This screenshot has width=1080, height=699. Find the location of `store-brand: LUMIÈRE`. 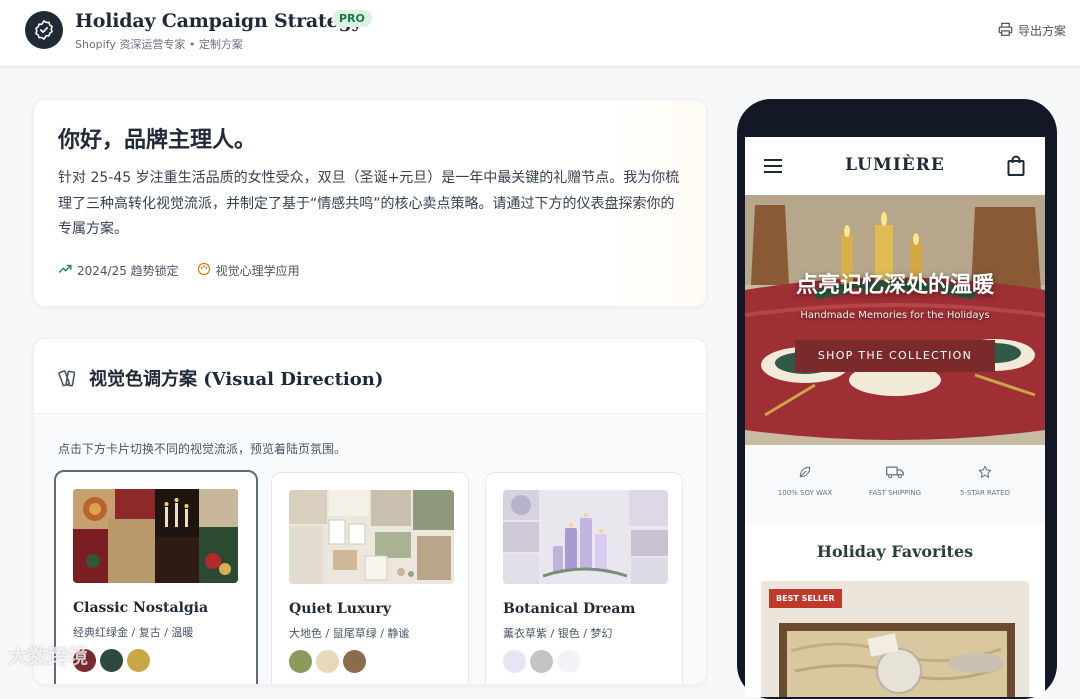

store-brand: LUMIÈRE is located at coordinates (895, 165).